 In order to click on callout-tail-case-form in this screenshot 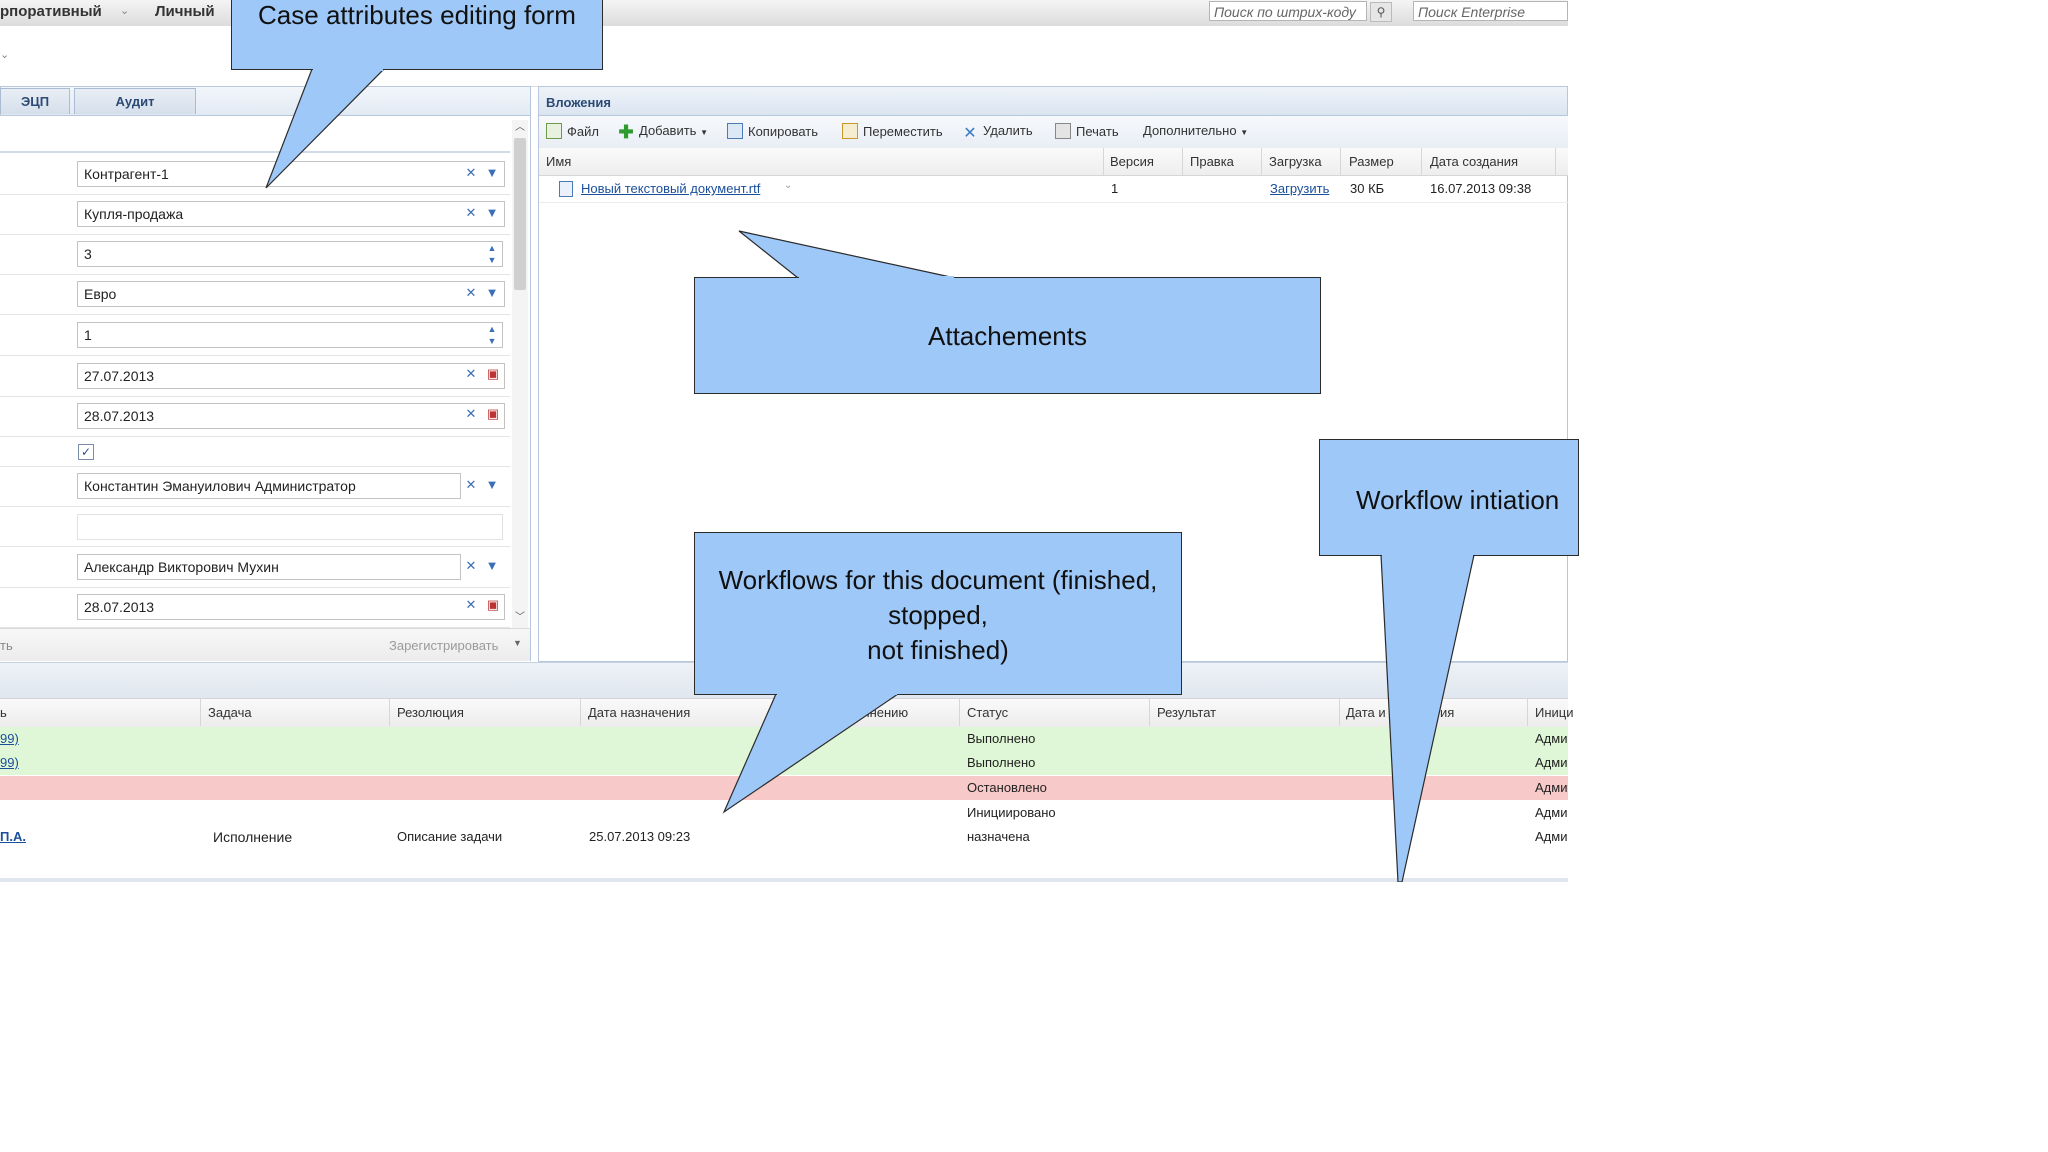, I will do `click(325, 128)`.